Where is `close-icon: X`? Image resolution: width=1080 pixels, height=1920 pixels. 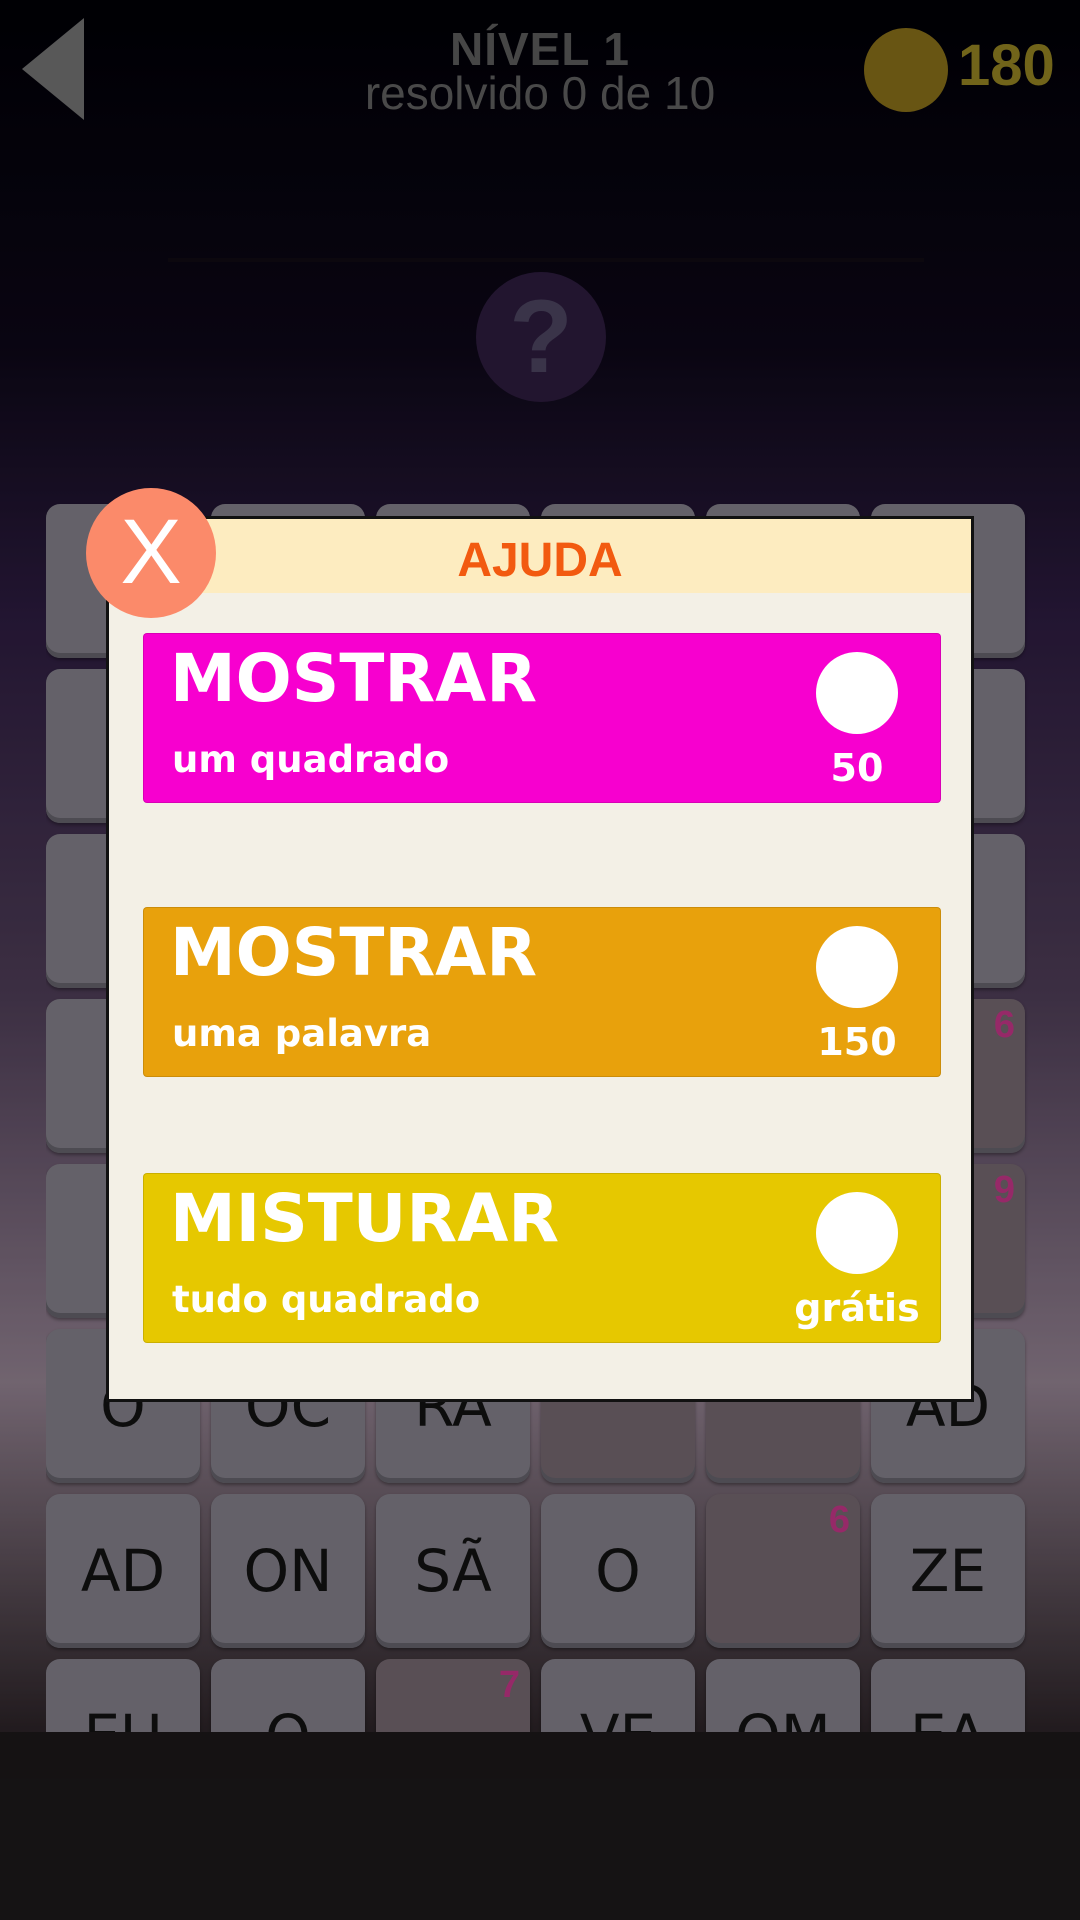
close-icon: X is located at coordinates (151, 552).